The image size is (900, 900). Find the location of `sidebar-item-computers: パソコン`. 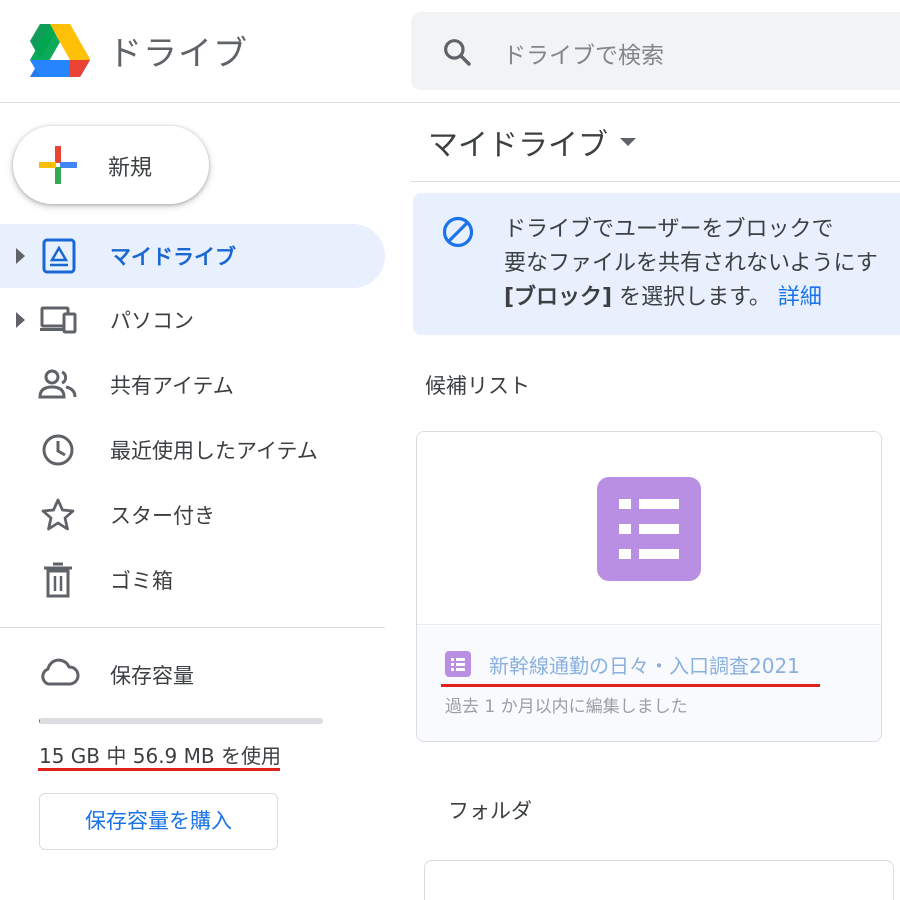

sidebar-item-computers: パソコン is located at coordinates (192, 320).